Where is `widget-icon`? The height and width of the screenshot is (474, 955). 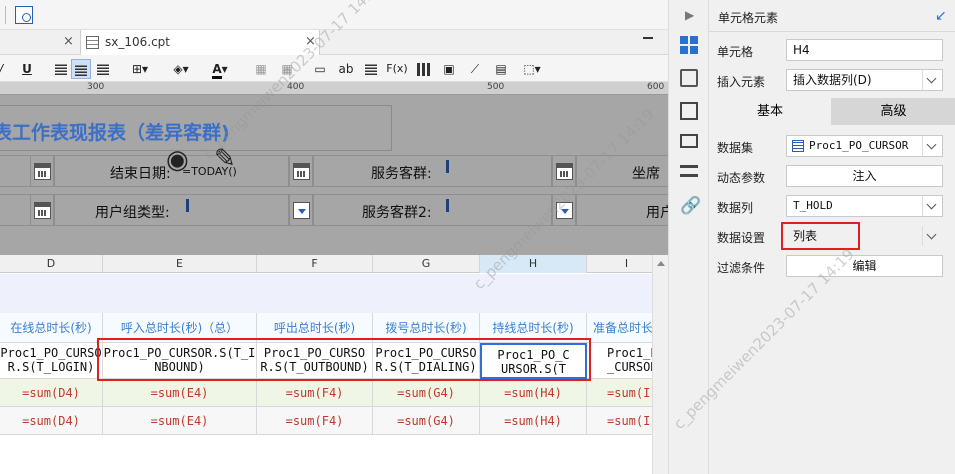
widget-icon is located at coordinates (689, 141).